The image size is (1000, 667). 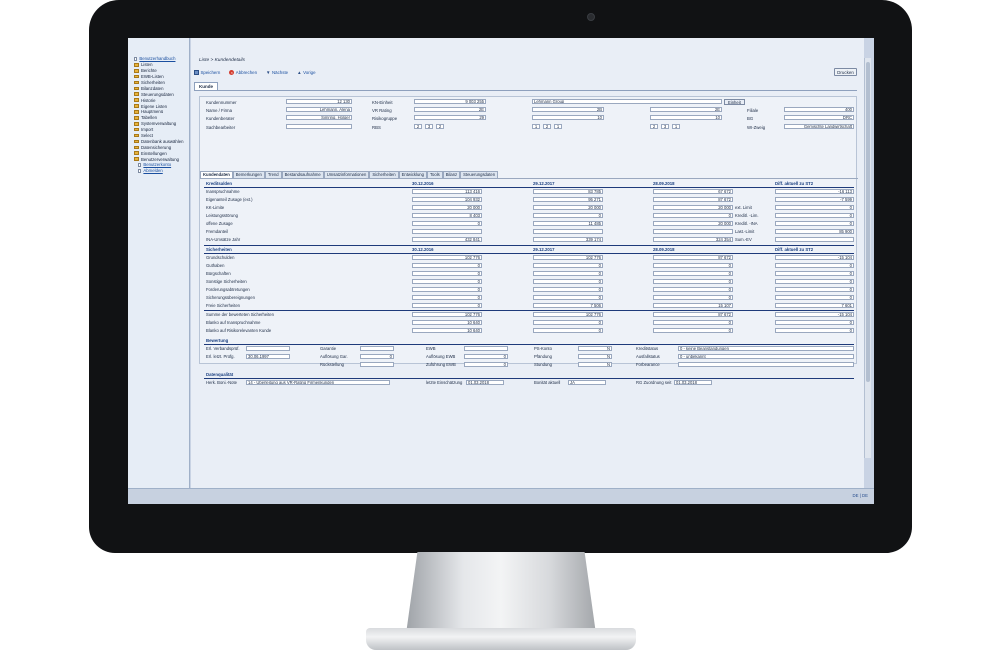 What do you see at coordinates (568, 239) in the screenshot?
I see `credit-value: 339 174` at bounding box center [568, 239].